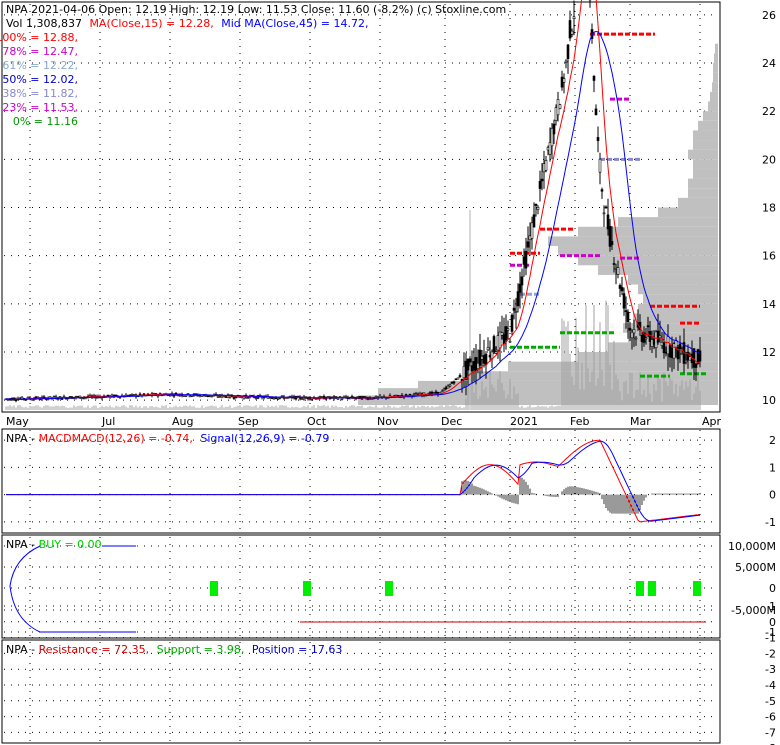 Image resolution: width=780 pixels, height=745 pixels. Describe the element at coordinates (769, 63) in the screenshot. I see `price-tick-label: 24` at that location.